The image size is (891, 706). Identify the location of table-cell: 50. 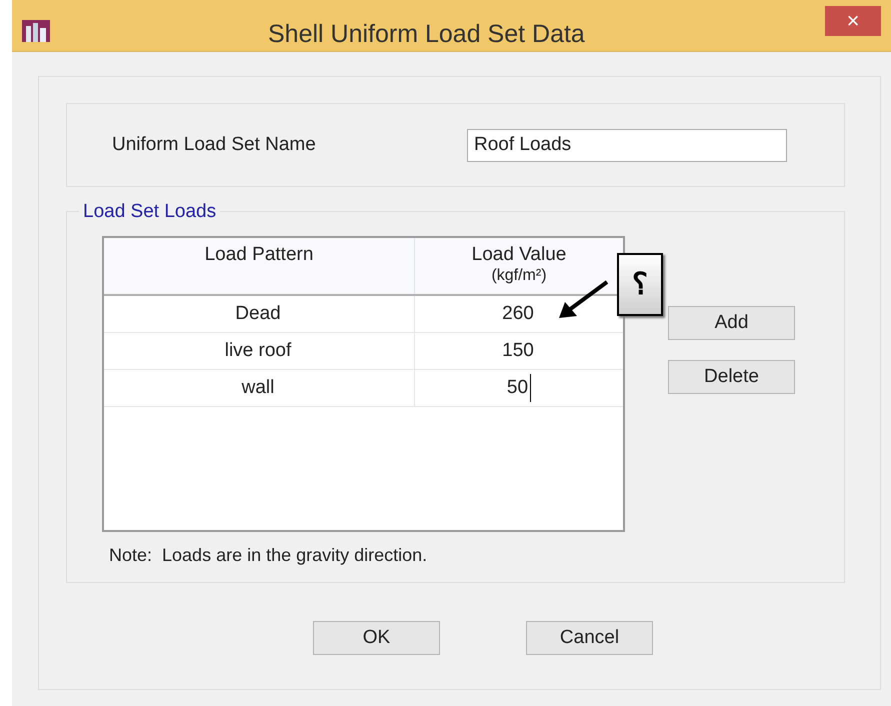
(519, 388).